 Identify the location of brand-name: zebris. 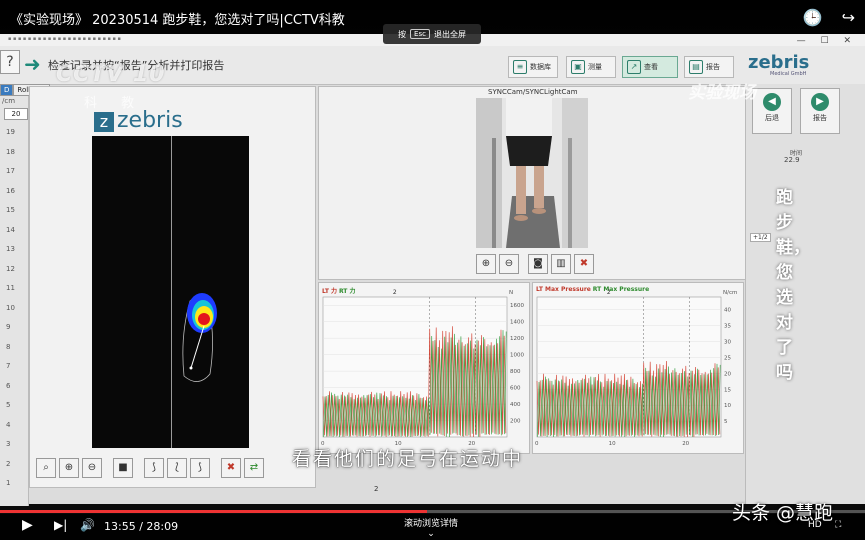
(779, 62).